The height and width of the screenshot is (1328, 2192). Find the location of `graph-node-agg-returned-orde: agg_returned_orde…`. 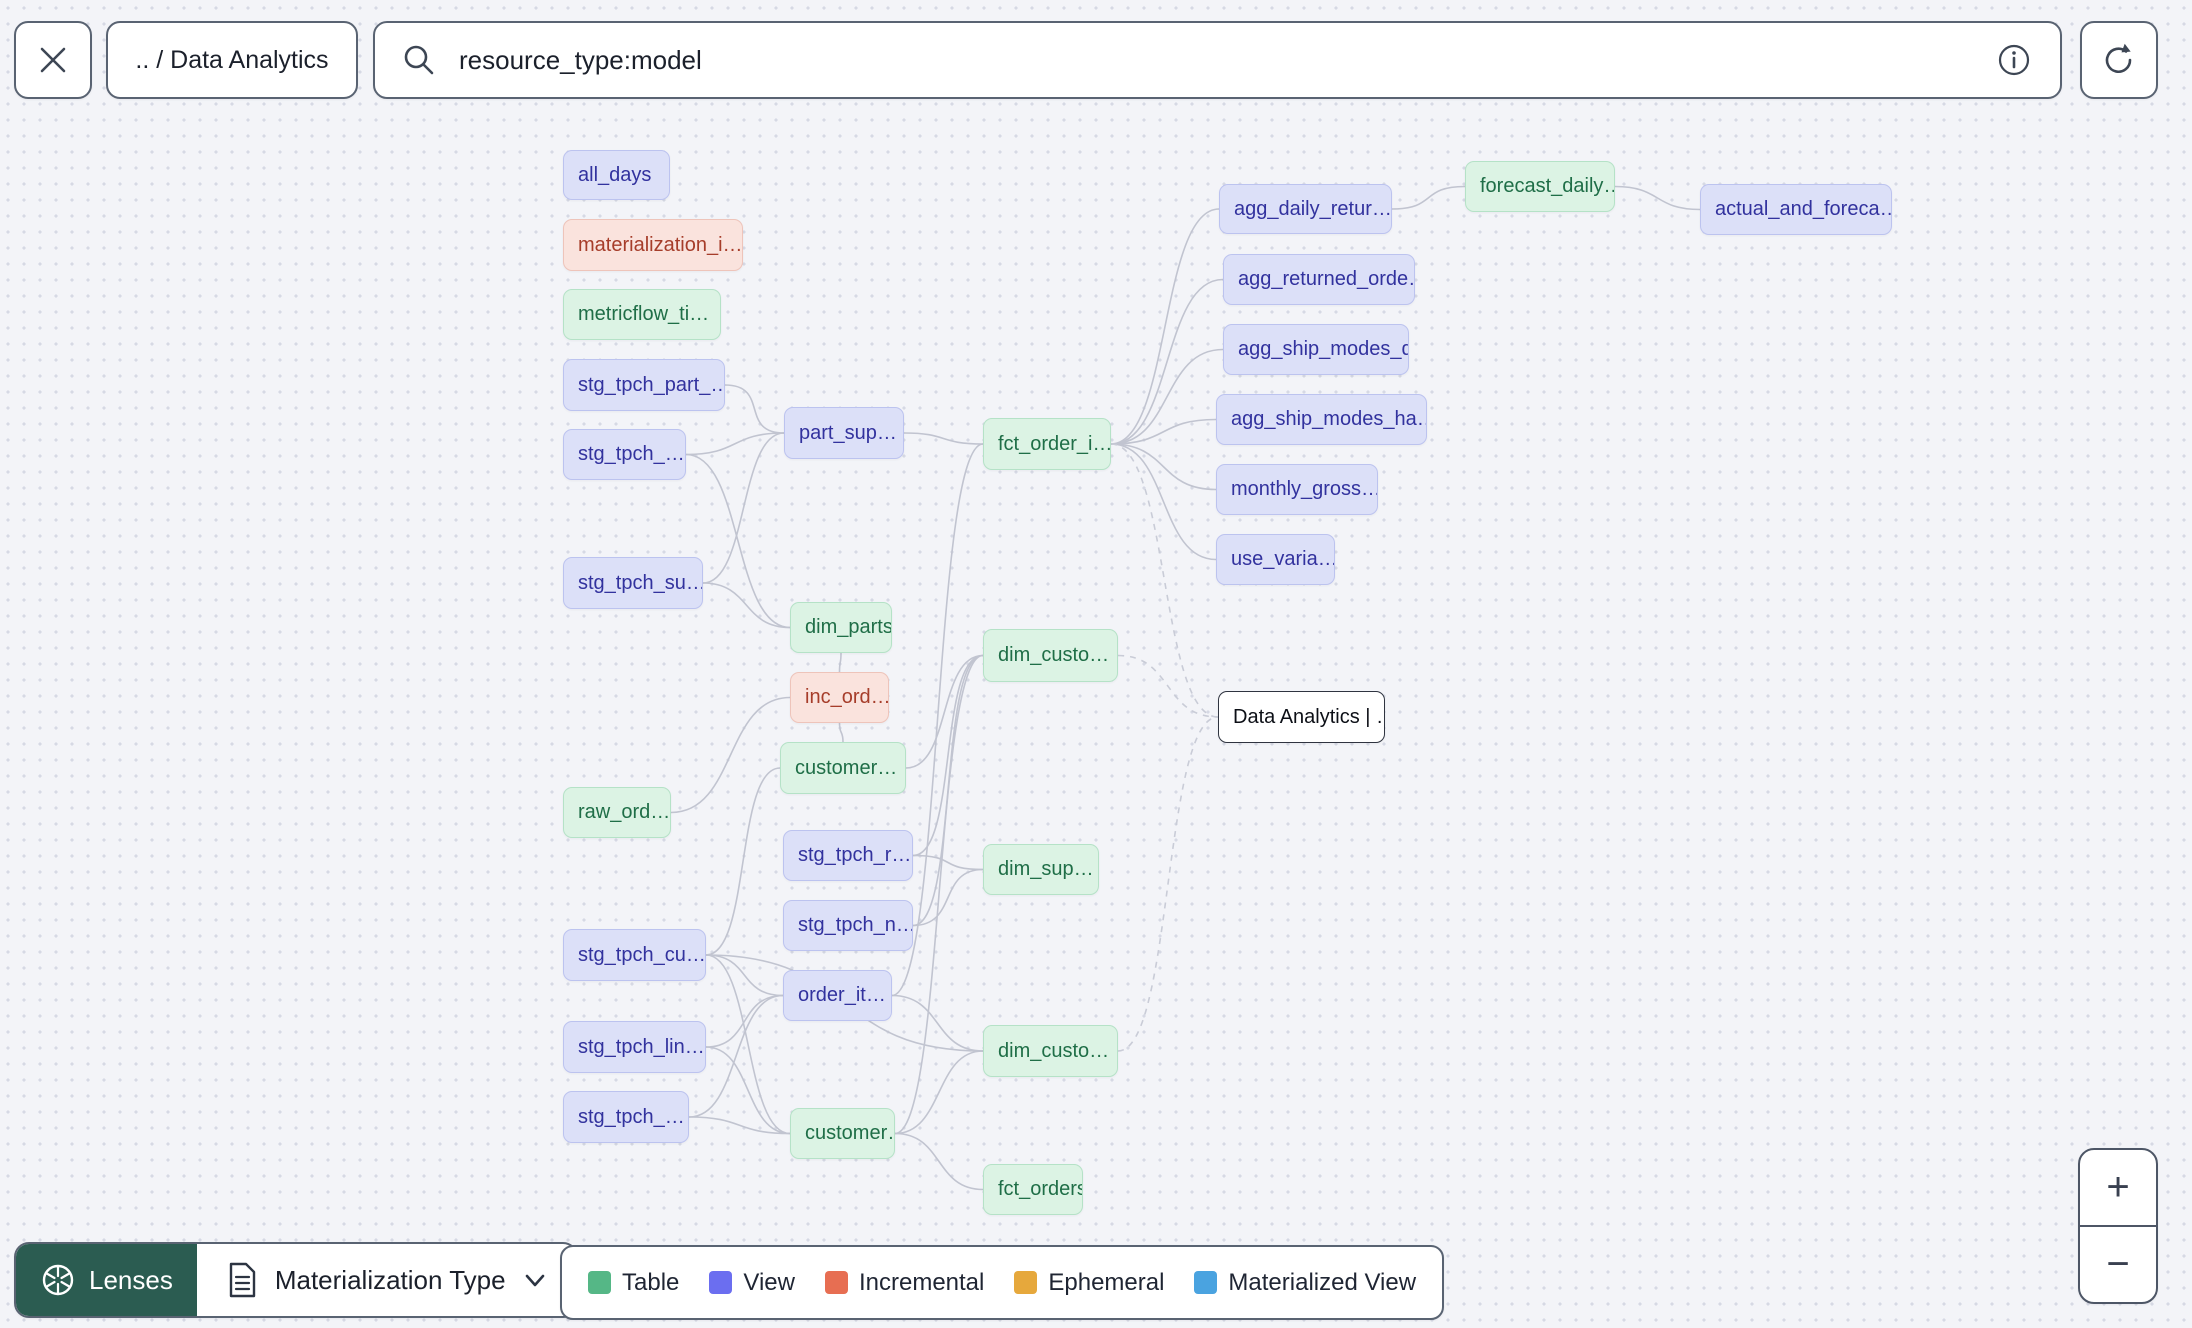

graph-node-agg-returned-orde: agg_returned_orde… is located at coordinates (1319, 279).